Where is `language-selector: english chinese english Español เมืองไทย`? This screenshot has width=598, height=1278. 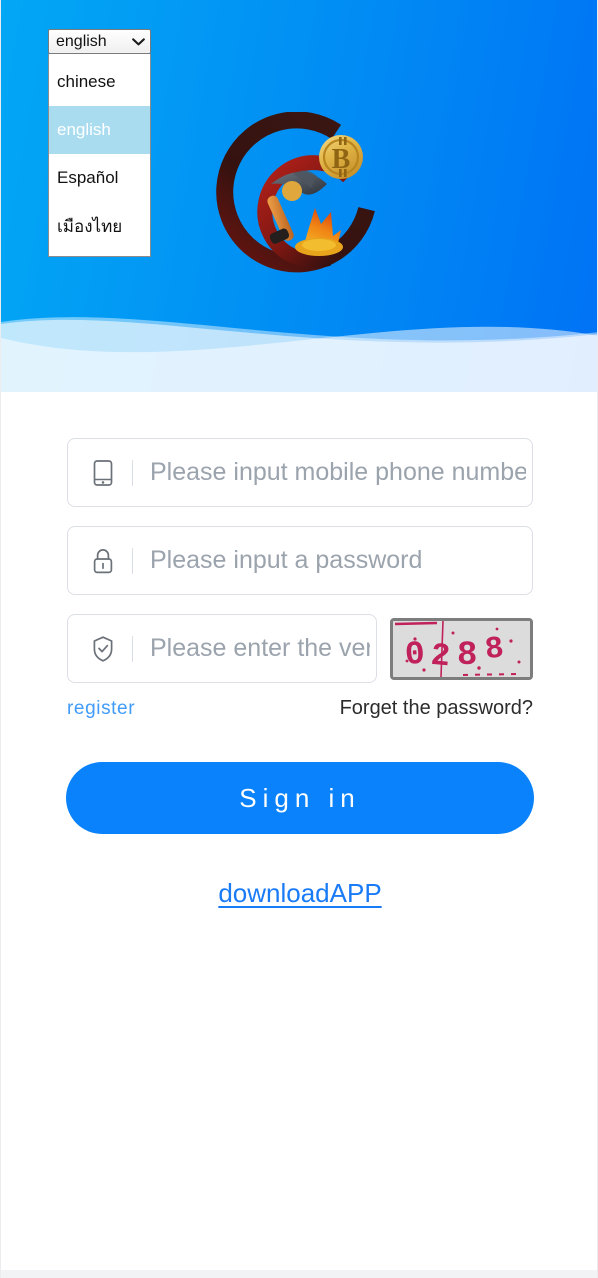 language-selector: english chinese english Español เมืองไทย is located at coordinates (99, 143).